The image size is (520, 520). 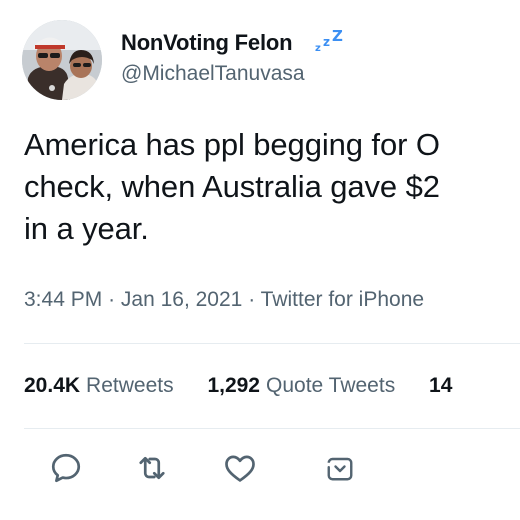 What do you see at coordinates (233, 385) in the screenshot?
I see `quote-tweets-count: 1,292` at bounding box center [233, 385].